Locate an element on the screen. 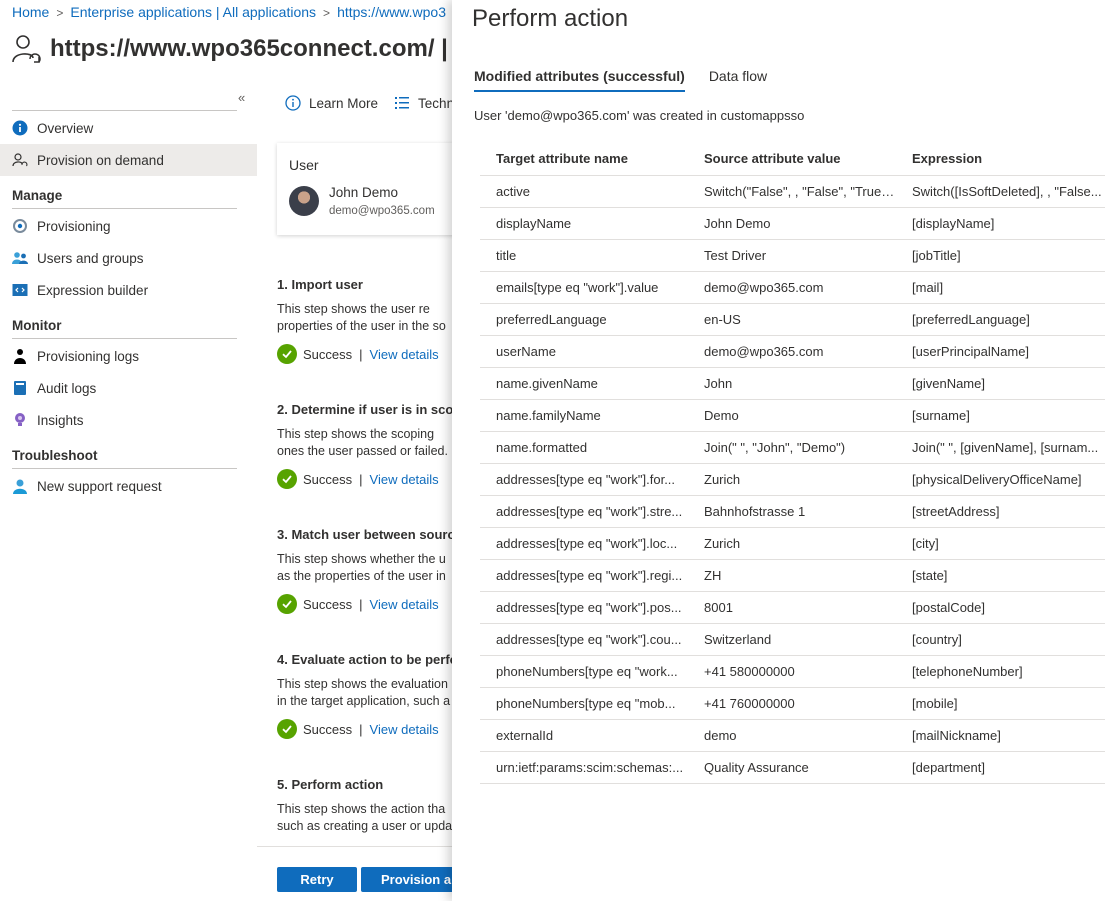  expression-cell: [postalCode] is located at coordinates (1000, 607).